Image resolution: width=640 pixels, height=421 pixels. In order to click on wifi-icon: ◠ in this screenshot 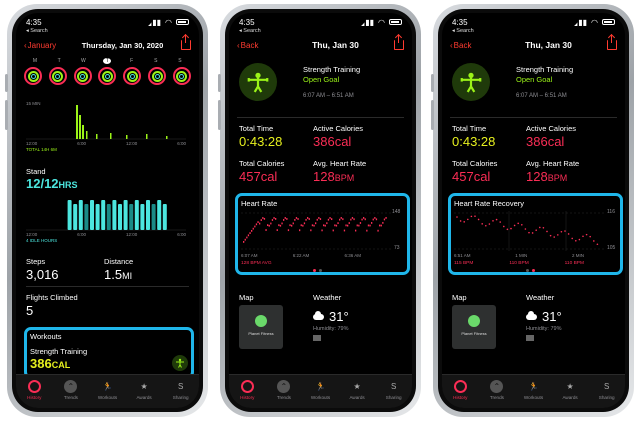, I will do `click(381, 22)`.